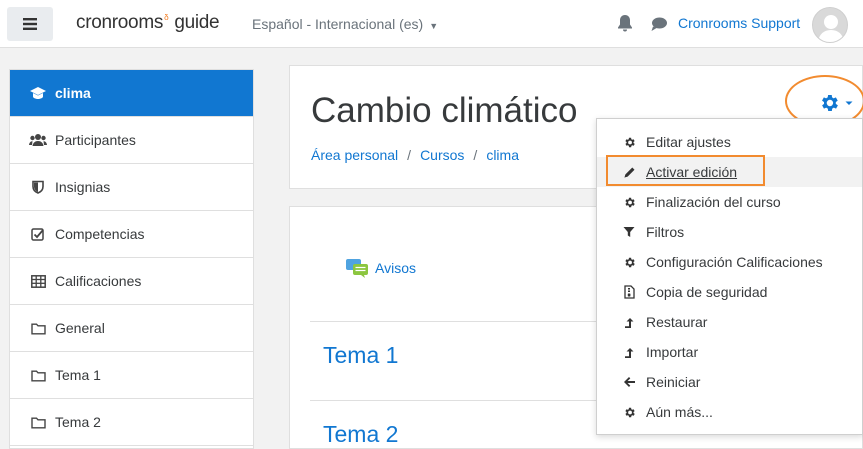  What do you see at coordinates (38, 234) in the screenshot?
I see `checkbox-icon` at bounding box center [38, 234].